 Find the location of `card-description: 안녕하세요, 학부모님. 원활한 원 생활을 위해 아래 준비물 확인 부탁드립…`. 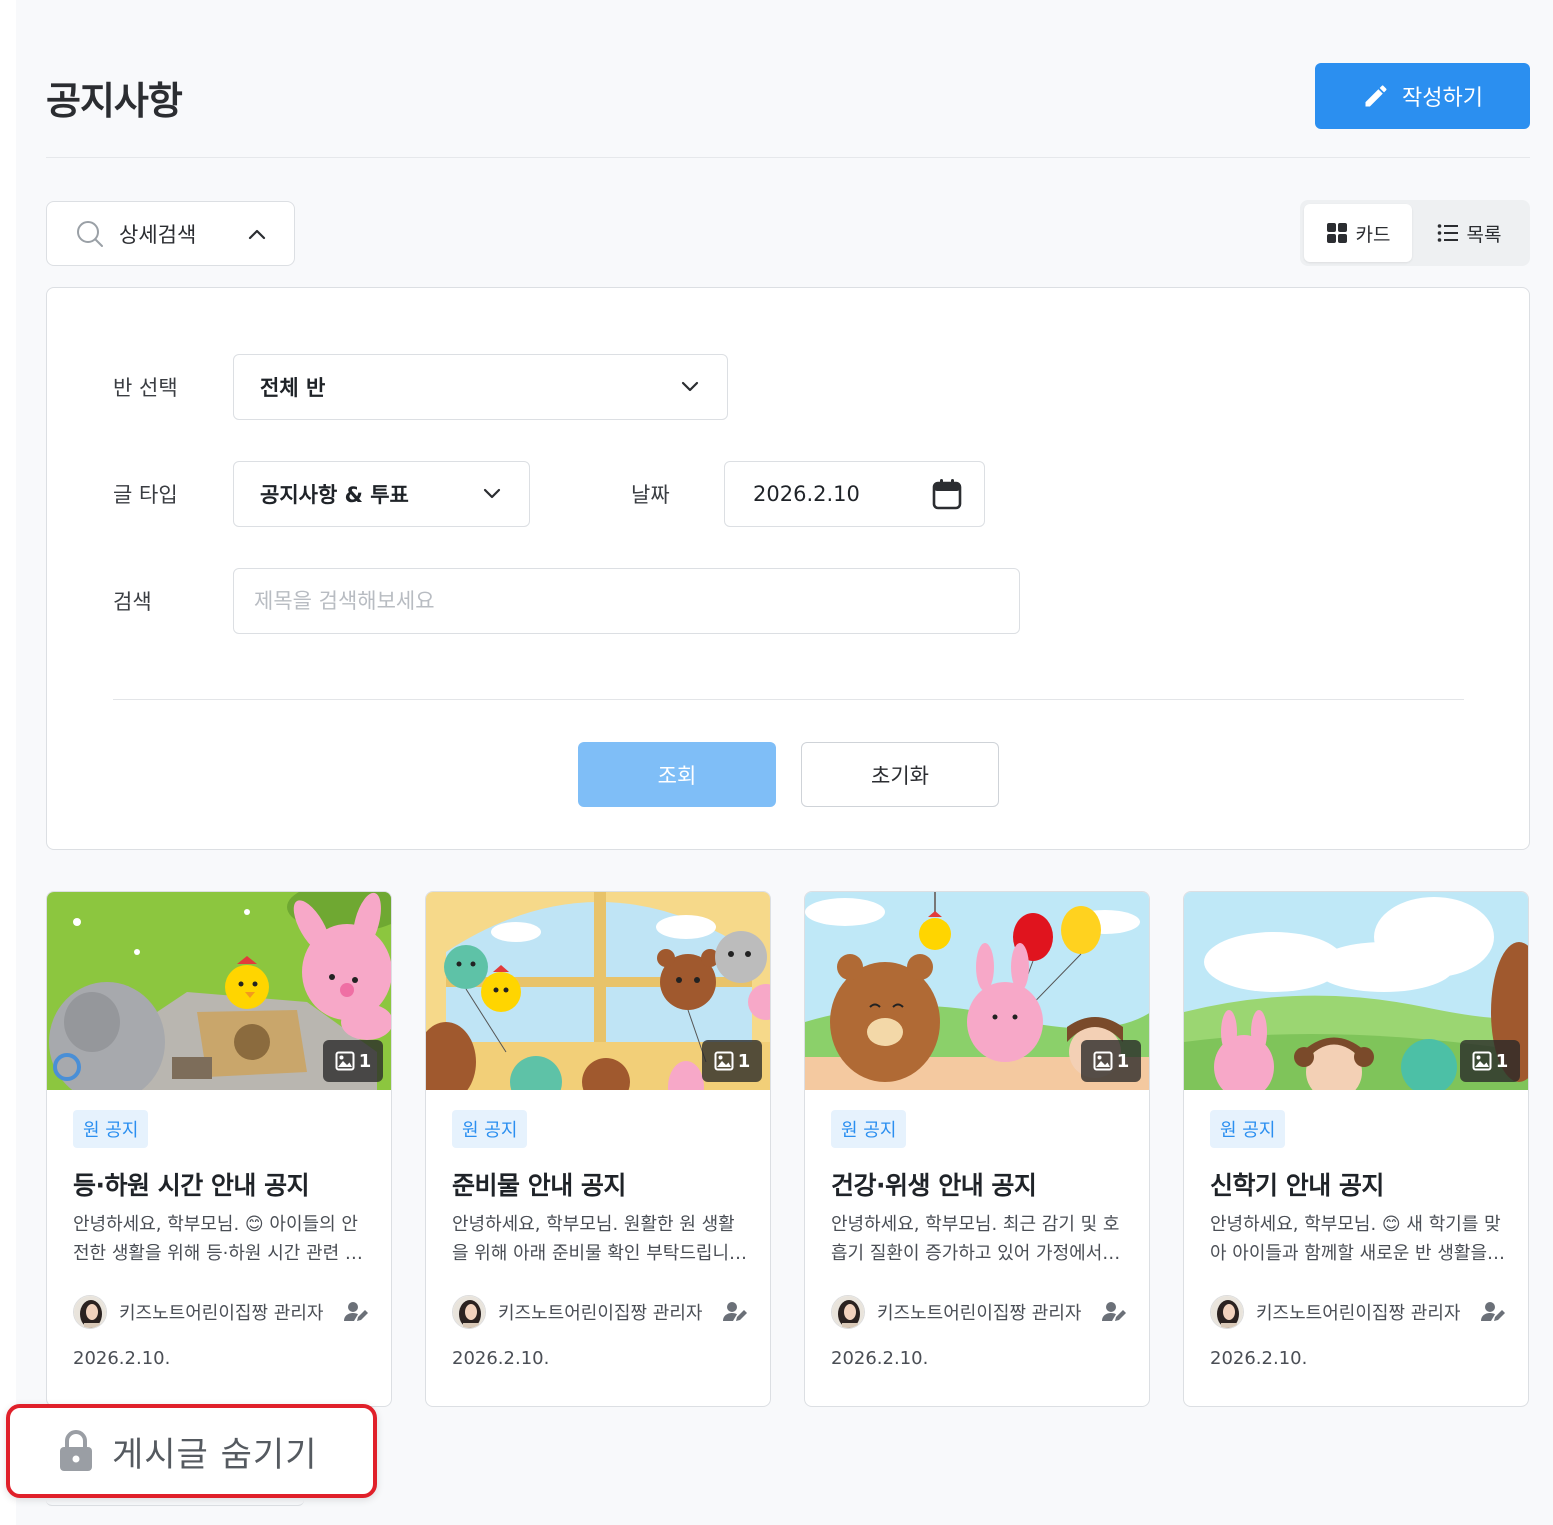

card-description: 안녕하세요, 학부모님. 원활한 원 생활을 위해 아래 준비물 확인 부탁드립… is located at coordinates (593, 1239).